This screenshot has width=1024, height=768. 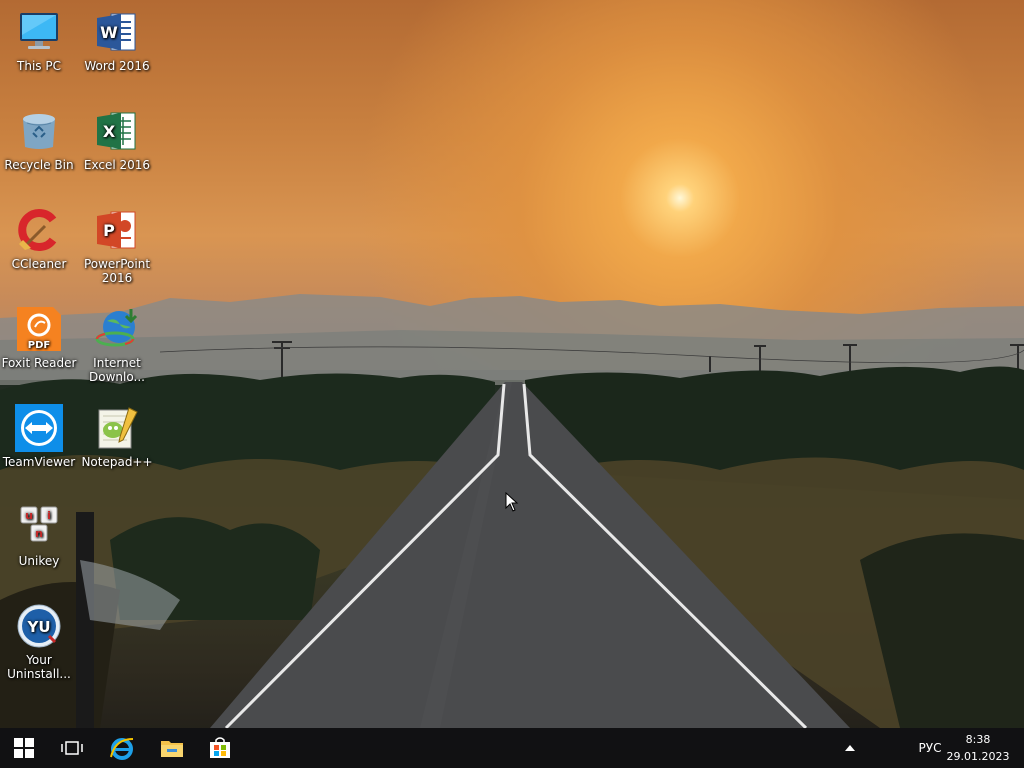 What do you see at coordinates (39, 345) in the screenshot?
I see `svg-text: PDF` at bounding box center [39, 345].